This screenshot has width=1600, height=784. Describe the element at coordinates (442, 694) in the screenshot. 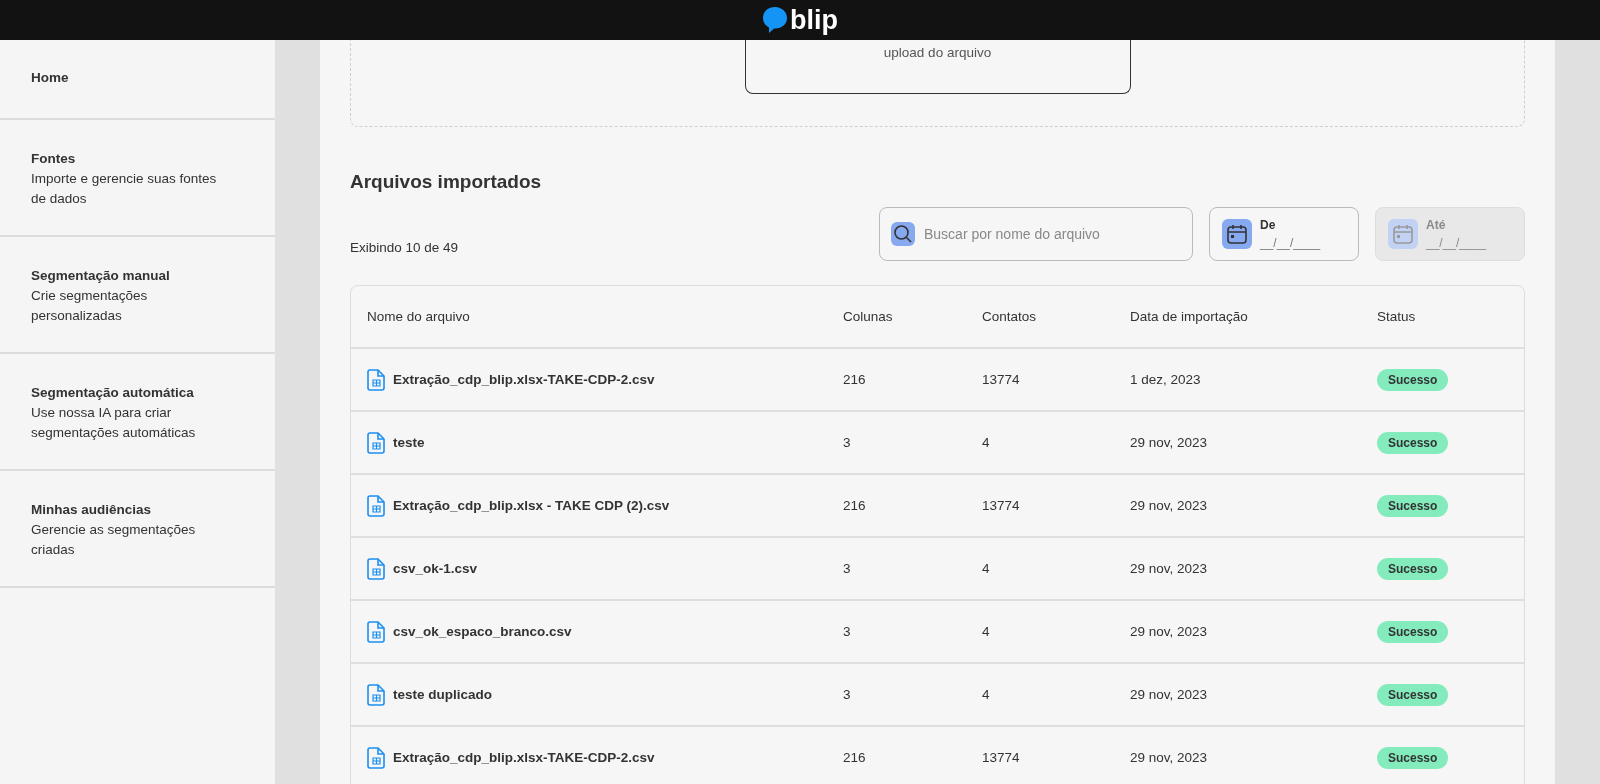

I see `file-name: teste duplicado` at that location.